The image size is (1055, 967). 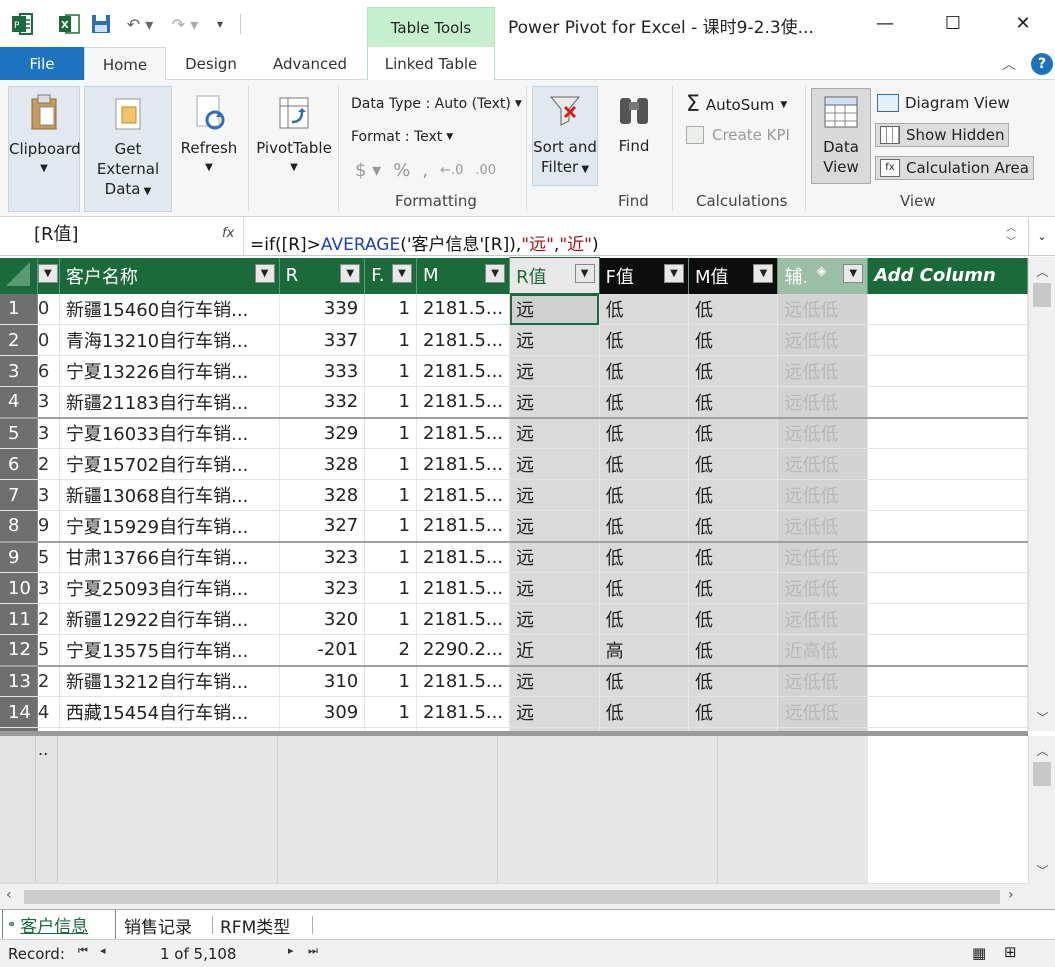 What do you see at coordinates (322, 681) in the screenshot?
I see `r-cell: 310` at bounding box center [322, 681].